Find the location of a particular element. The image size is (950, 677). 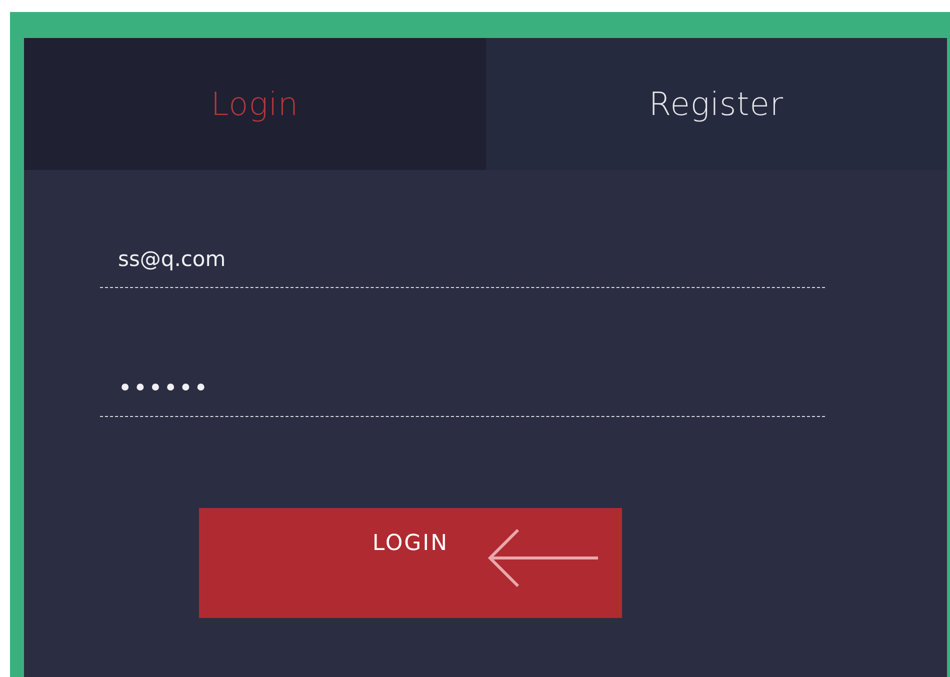

password-field: •••••• is located at coordinates (462, 391).